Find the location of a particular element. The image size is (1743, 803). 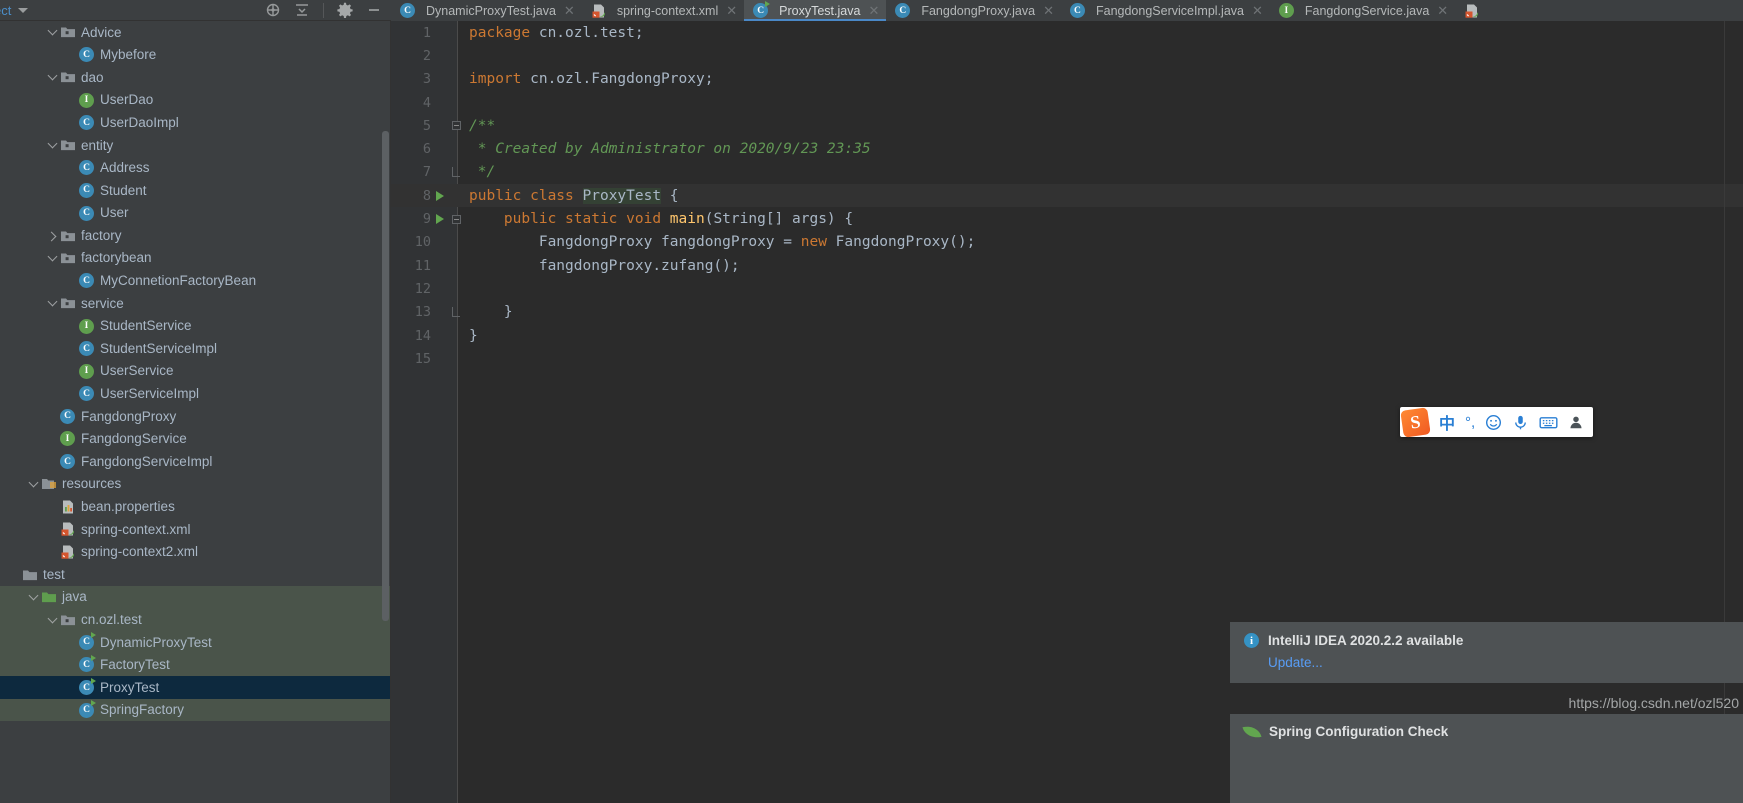

tree-node-resources: resources is located at coordinates (195, 484).